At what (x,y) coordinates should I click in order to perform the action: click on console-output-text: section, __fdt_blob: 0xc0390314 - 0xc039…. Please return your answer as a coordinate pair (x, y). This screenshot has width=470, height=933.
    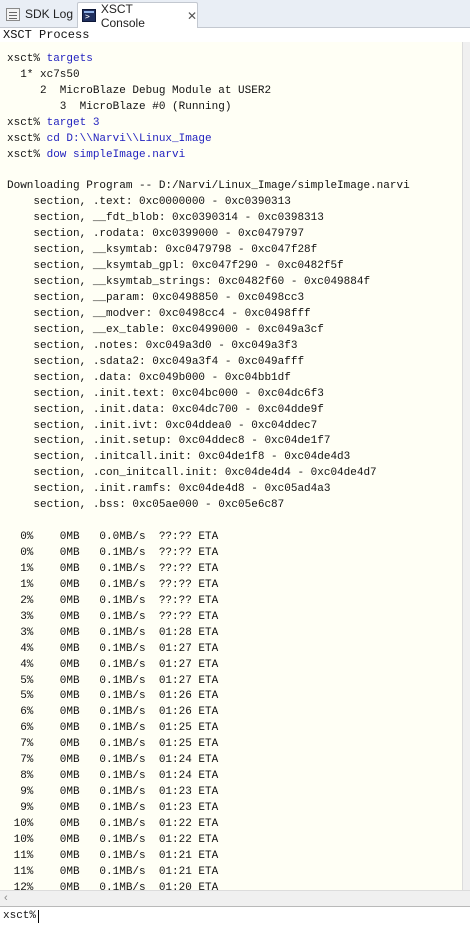
    Looking at the image, I should click on (165, 218).